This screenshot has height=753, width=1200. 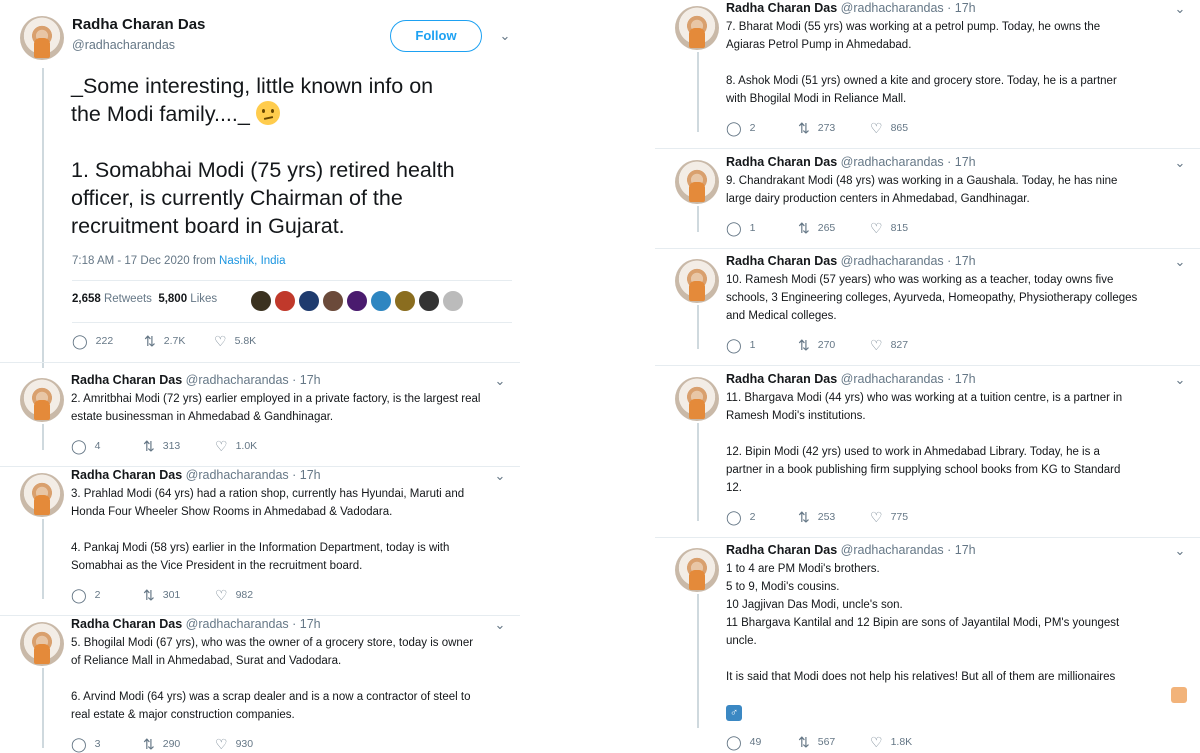 What do you see at coordinates (128, 299) in the screenshot?
I see `retweets-label: Retweets` at bounding box center [128, 299].